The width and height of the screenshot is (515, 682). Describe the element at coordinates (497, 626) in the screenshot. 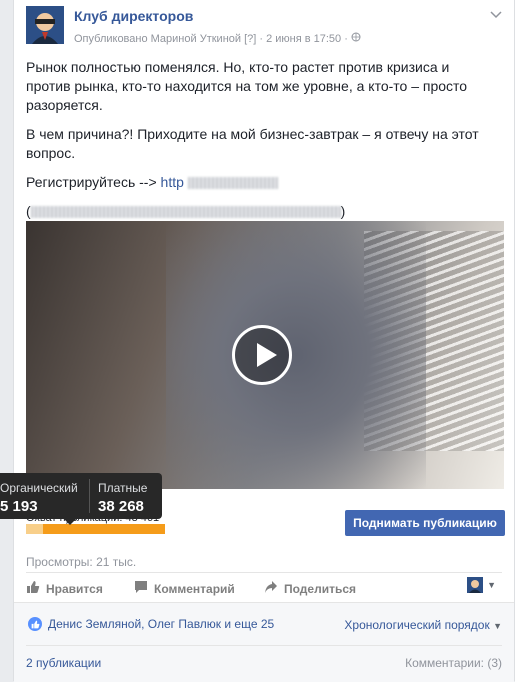

I see `order-caret-icon: ▼` at that location.